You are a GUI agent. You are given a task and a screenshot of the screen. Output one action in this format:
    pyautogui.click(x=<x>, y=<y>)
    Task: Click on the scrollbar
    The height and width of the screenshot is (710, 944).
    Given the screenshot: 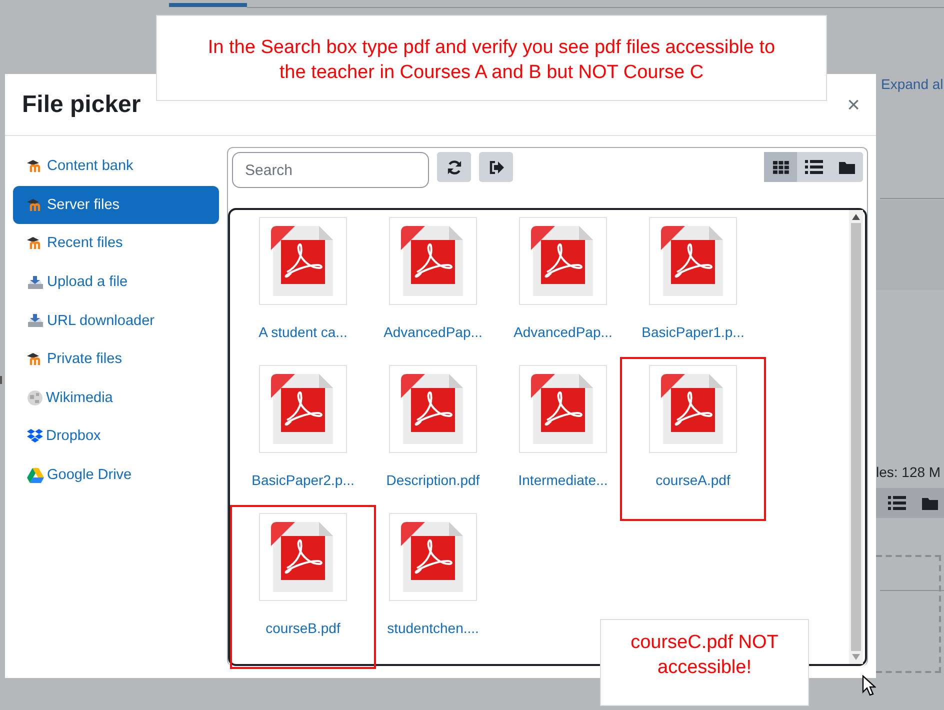 What is the action you would take?
    pyautogui.click(x=856, y=437)
    